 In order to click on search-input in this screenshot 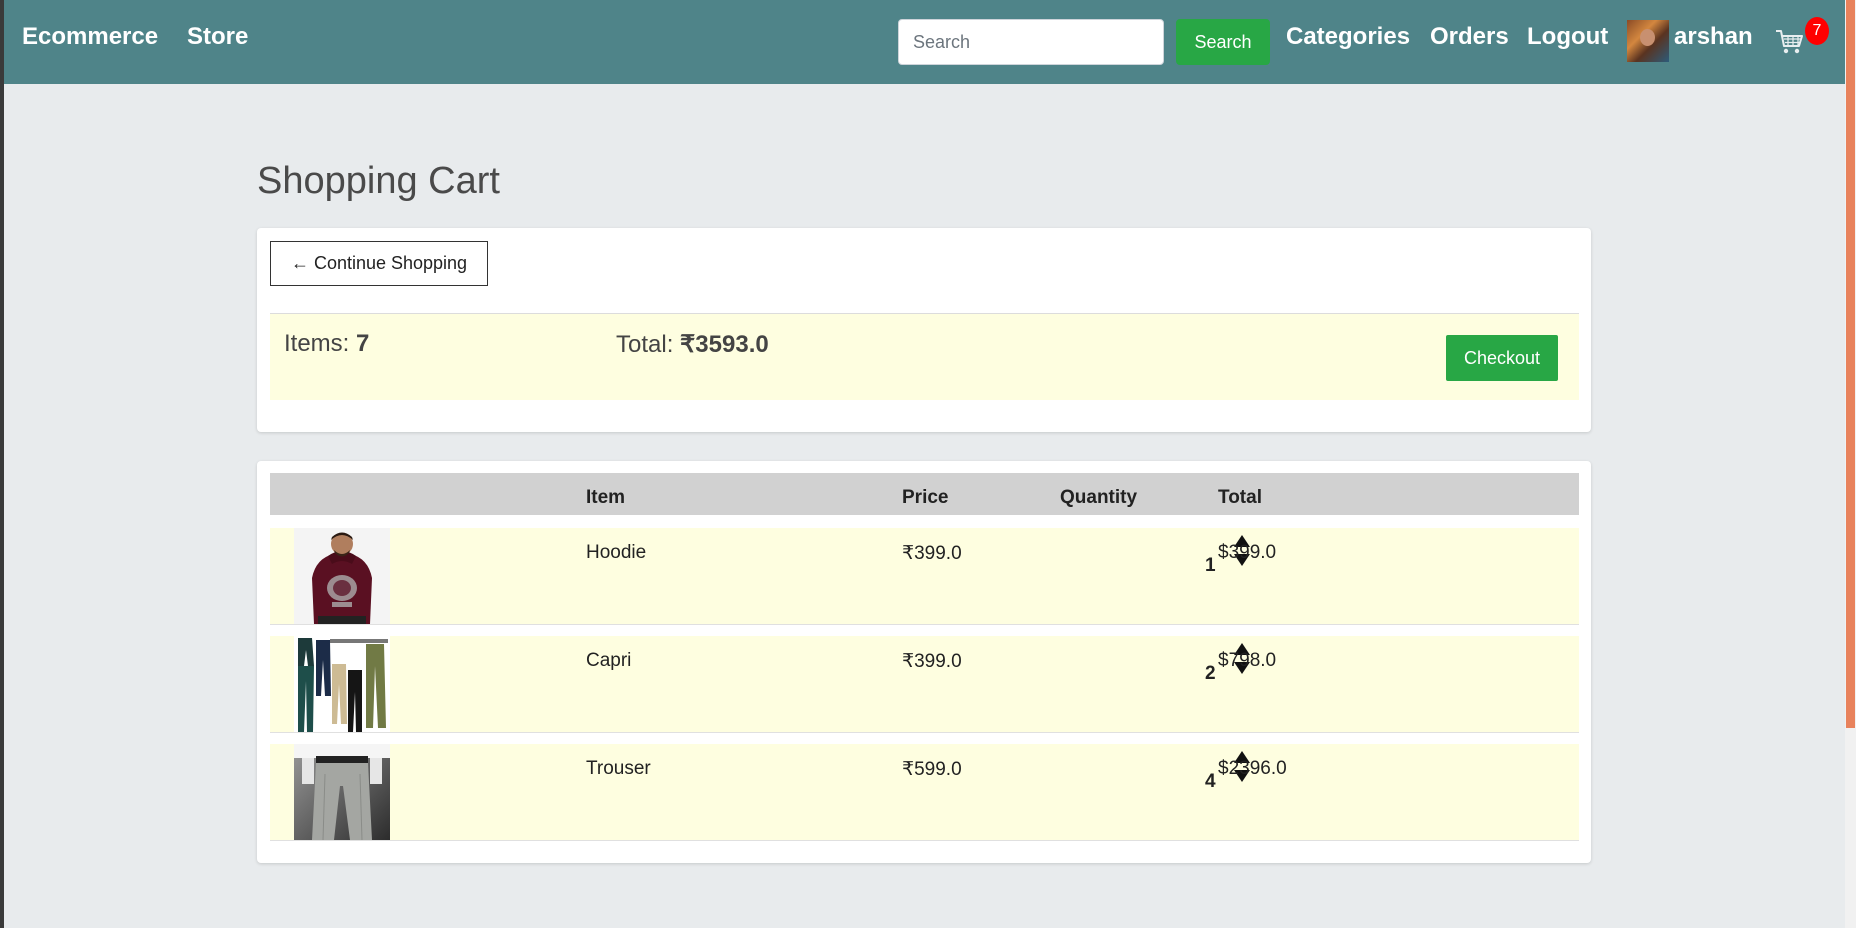, I will do `click(1031, 42)`.